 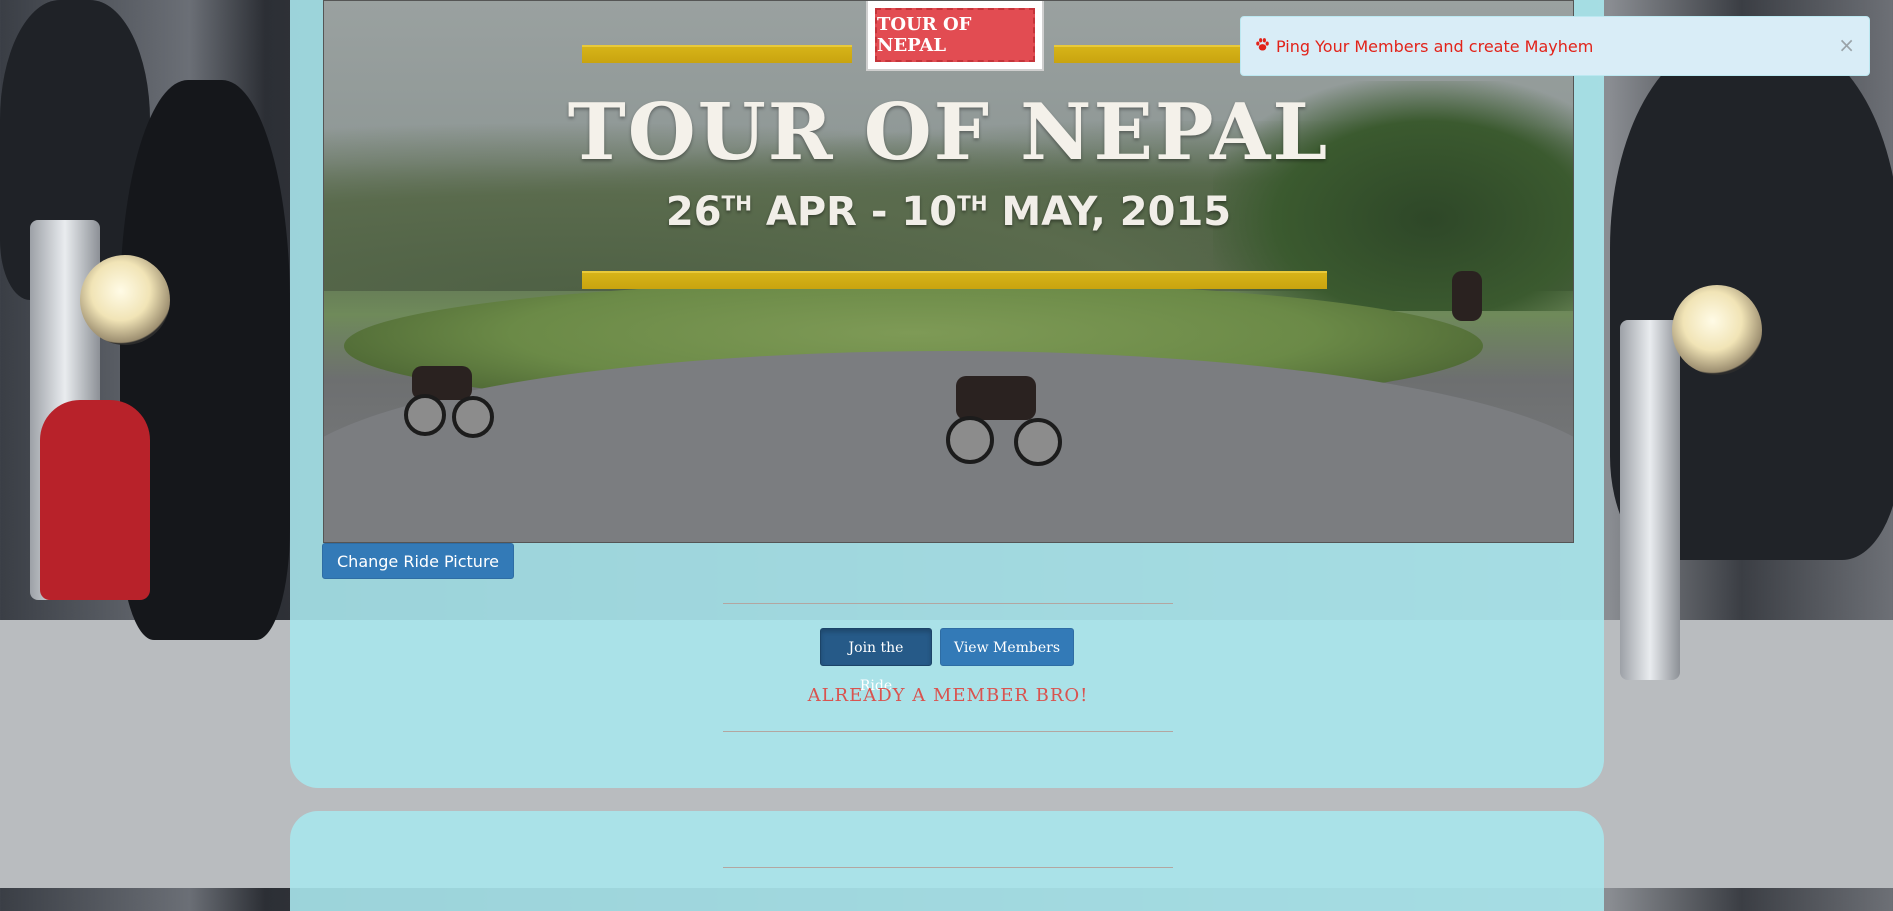 I want to click on hero-band-left, so click(x=717, y=54).